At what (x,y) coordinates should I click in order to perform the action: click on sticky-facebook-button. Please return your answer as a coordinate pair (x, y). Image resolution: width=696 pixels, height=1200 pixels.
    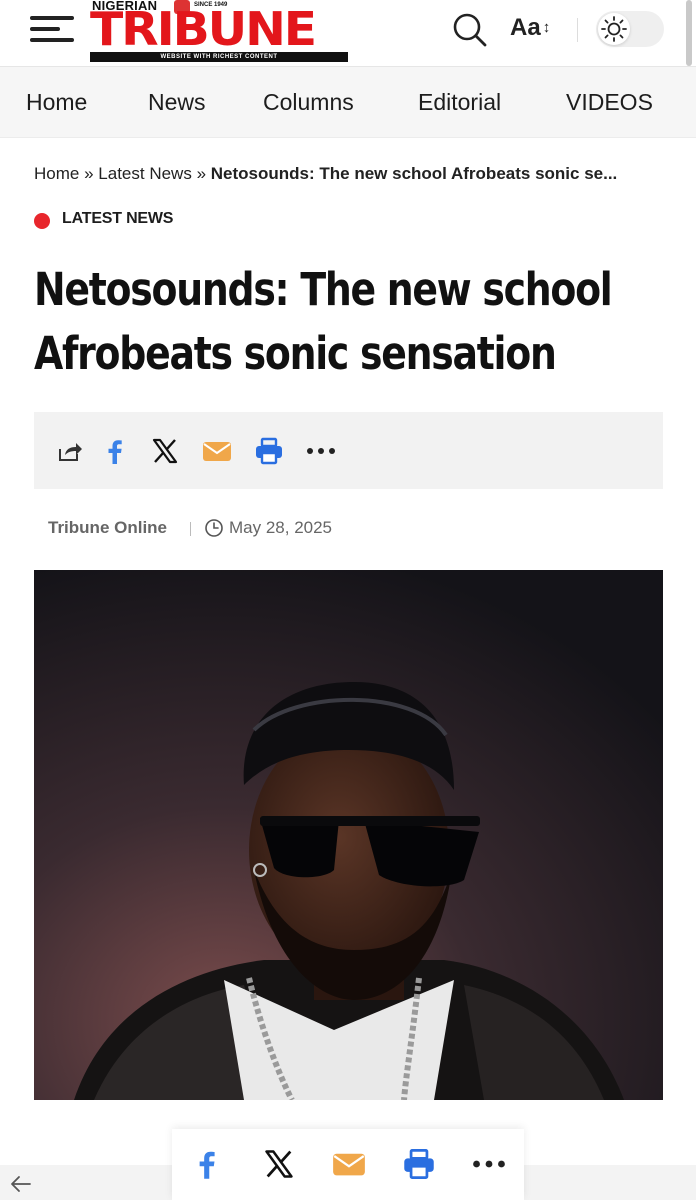
    Looking at the image, I should click on (207, 1164).